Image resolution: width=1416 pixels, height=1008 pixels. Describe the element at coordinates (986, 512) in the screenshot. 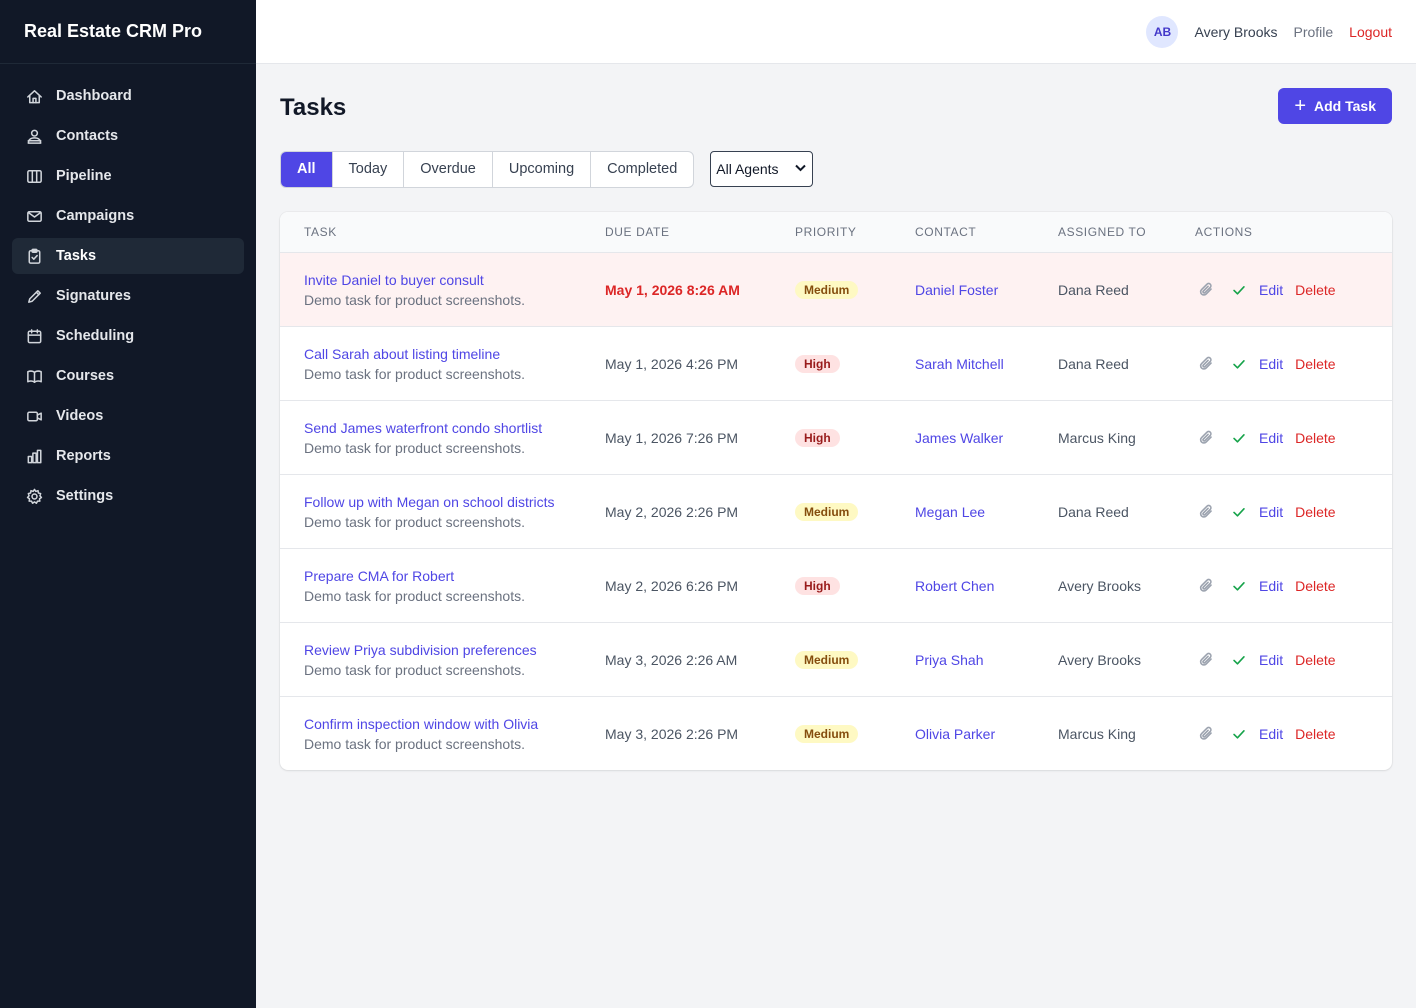

I see `contact-cell: Megan Lee` at that location.